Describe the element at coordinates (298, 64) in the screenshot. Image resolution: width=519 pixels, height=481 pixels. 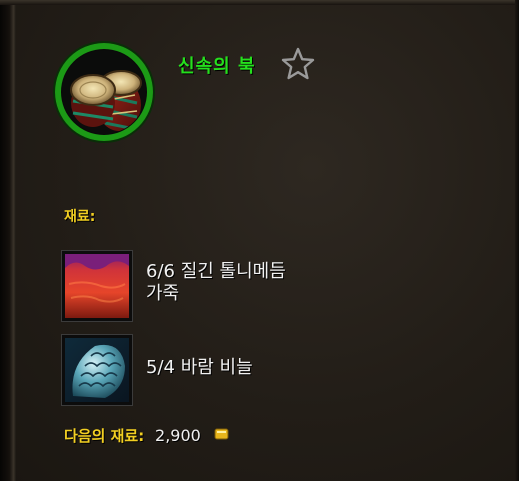
I see `star-outline-icon` at that location.